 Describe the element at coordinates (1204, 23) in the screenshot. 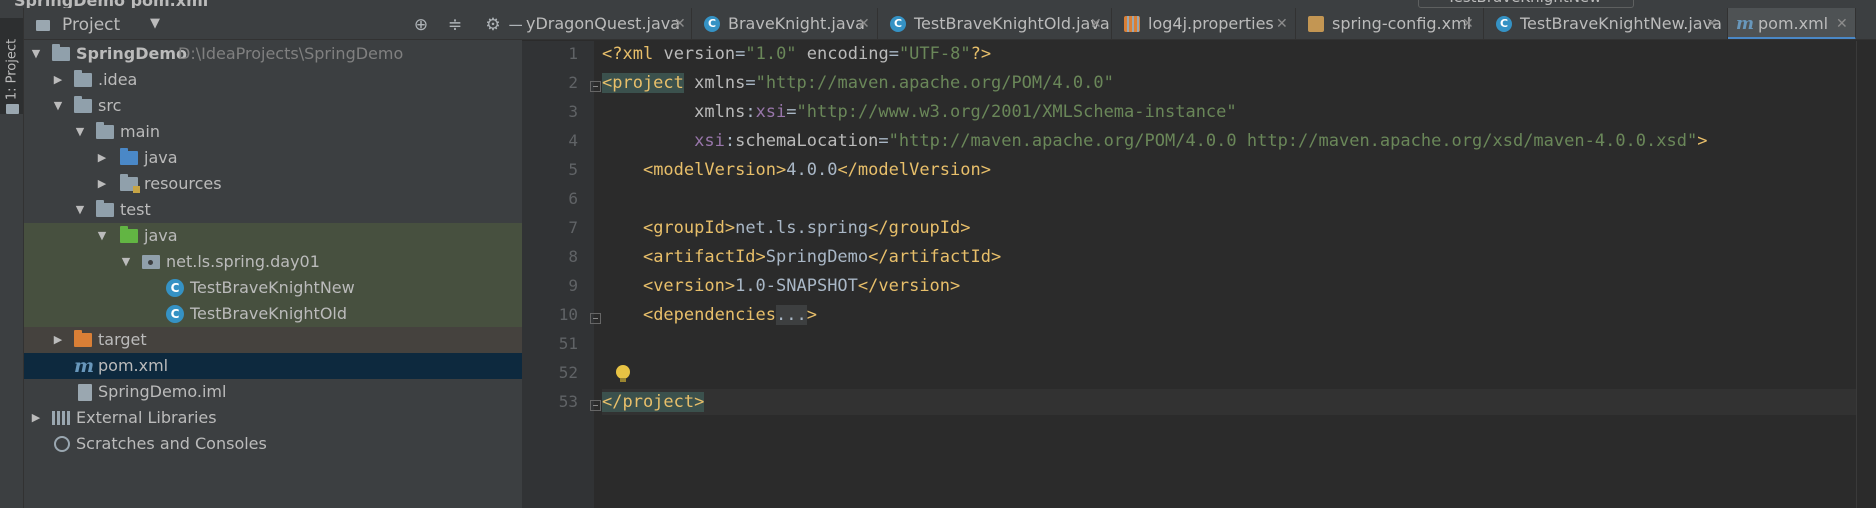

I see `tab-log4j-properties: log4j.properties ✕` at that location.